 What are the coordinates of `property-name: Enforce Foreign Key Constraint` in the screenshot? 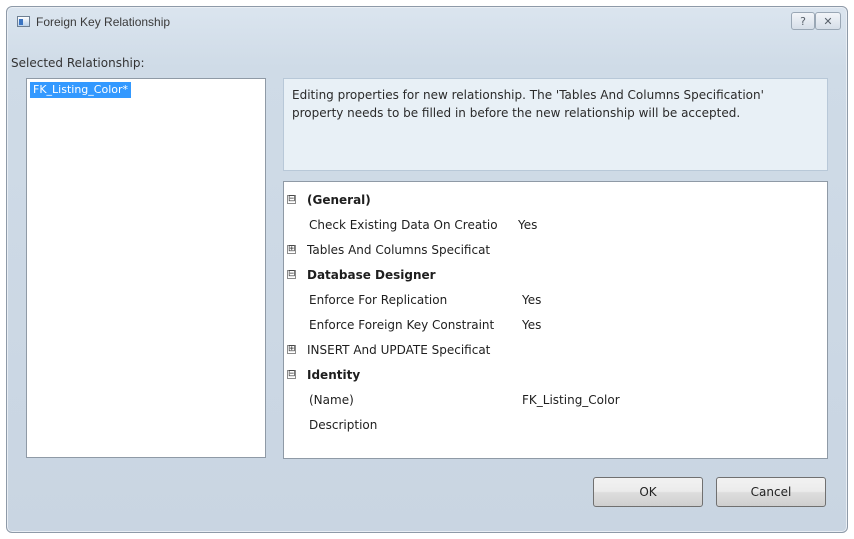 It's located at (402, 325).